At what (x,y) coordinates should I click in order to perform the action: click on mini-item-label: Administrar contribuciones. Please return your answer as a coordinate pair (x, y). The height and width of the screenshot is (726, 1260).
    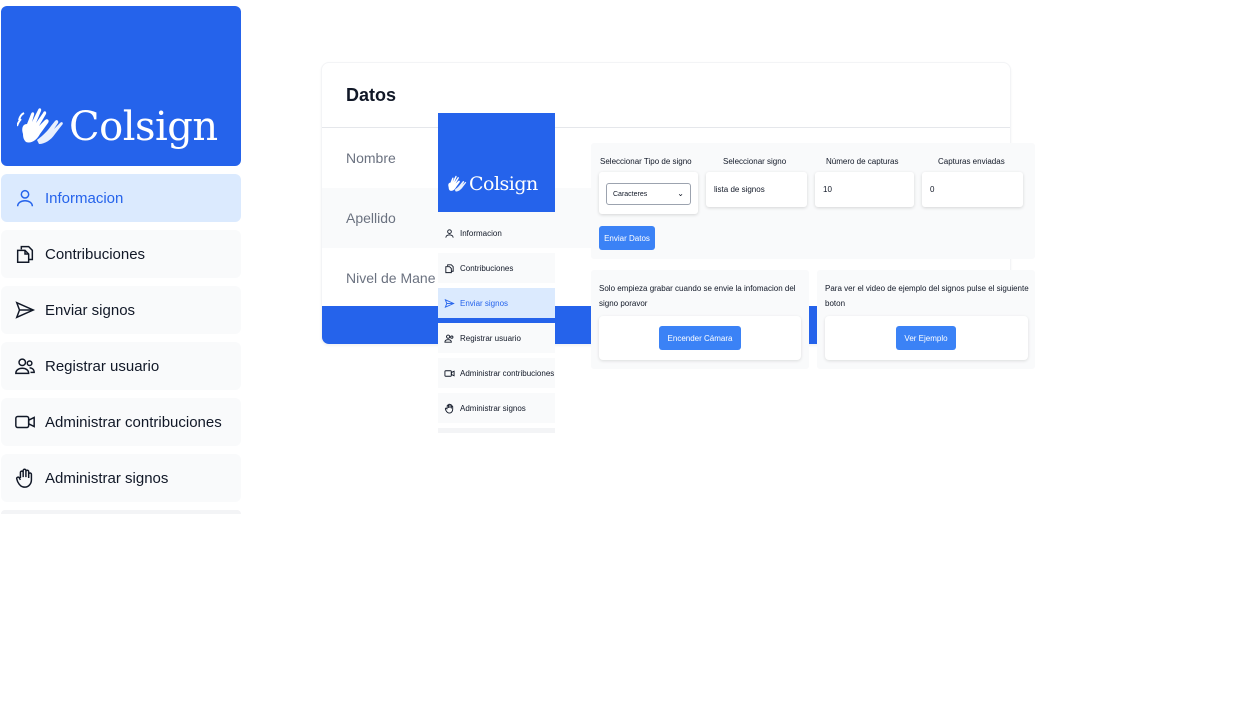
    Looking at the image, I should click on (507, 373).